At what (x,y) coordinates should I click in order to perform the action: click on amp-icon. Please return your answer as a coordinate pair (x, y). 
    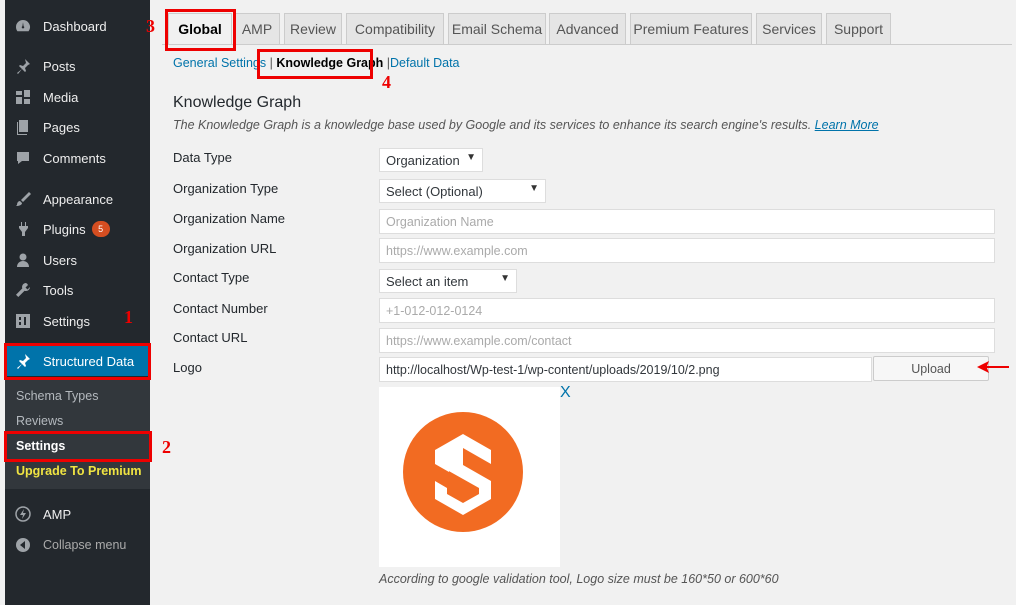
    Looking at the image, I should click on (23, 514).